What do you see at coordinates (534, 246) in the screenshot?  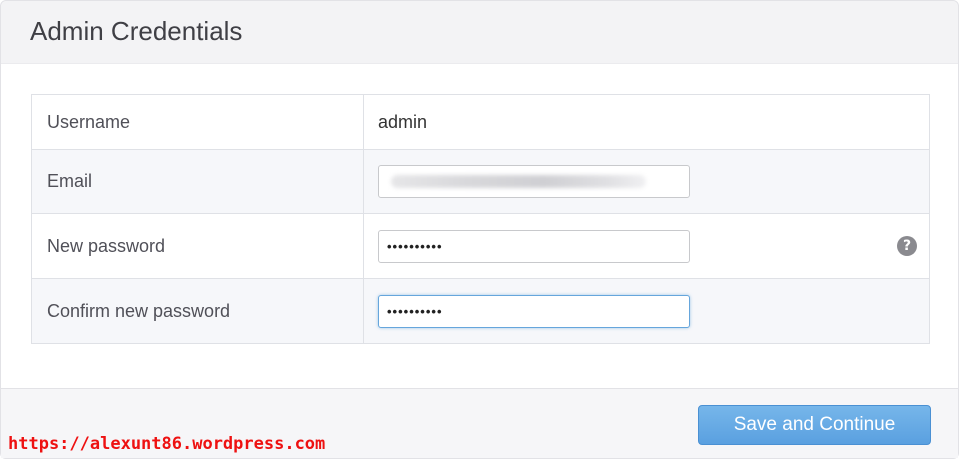 I see `new-password-field: ••••••••••` at bounding box center [534, 246].